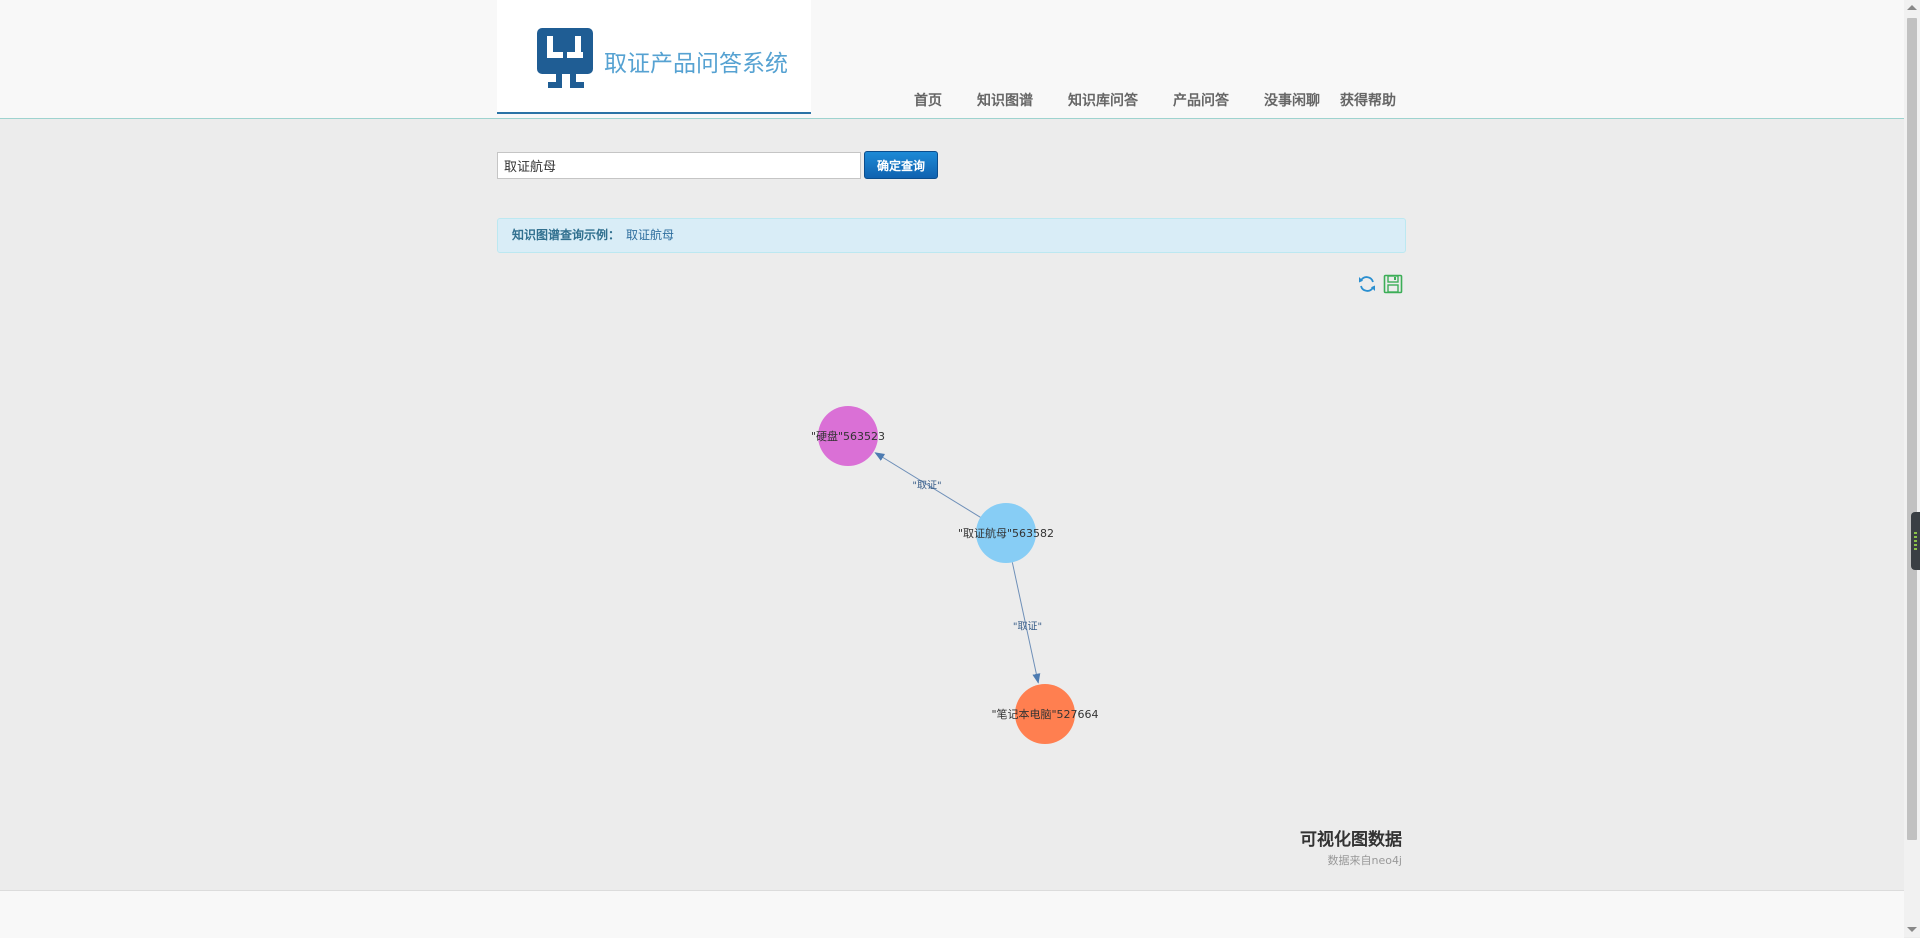 This screenshot has width=1920, height=938. Describe the element at coordinates (565, 58) in the screenshot. I see `qa-logo-icon` at that location.